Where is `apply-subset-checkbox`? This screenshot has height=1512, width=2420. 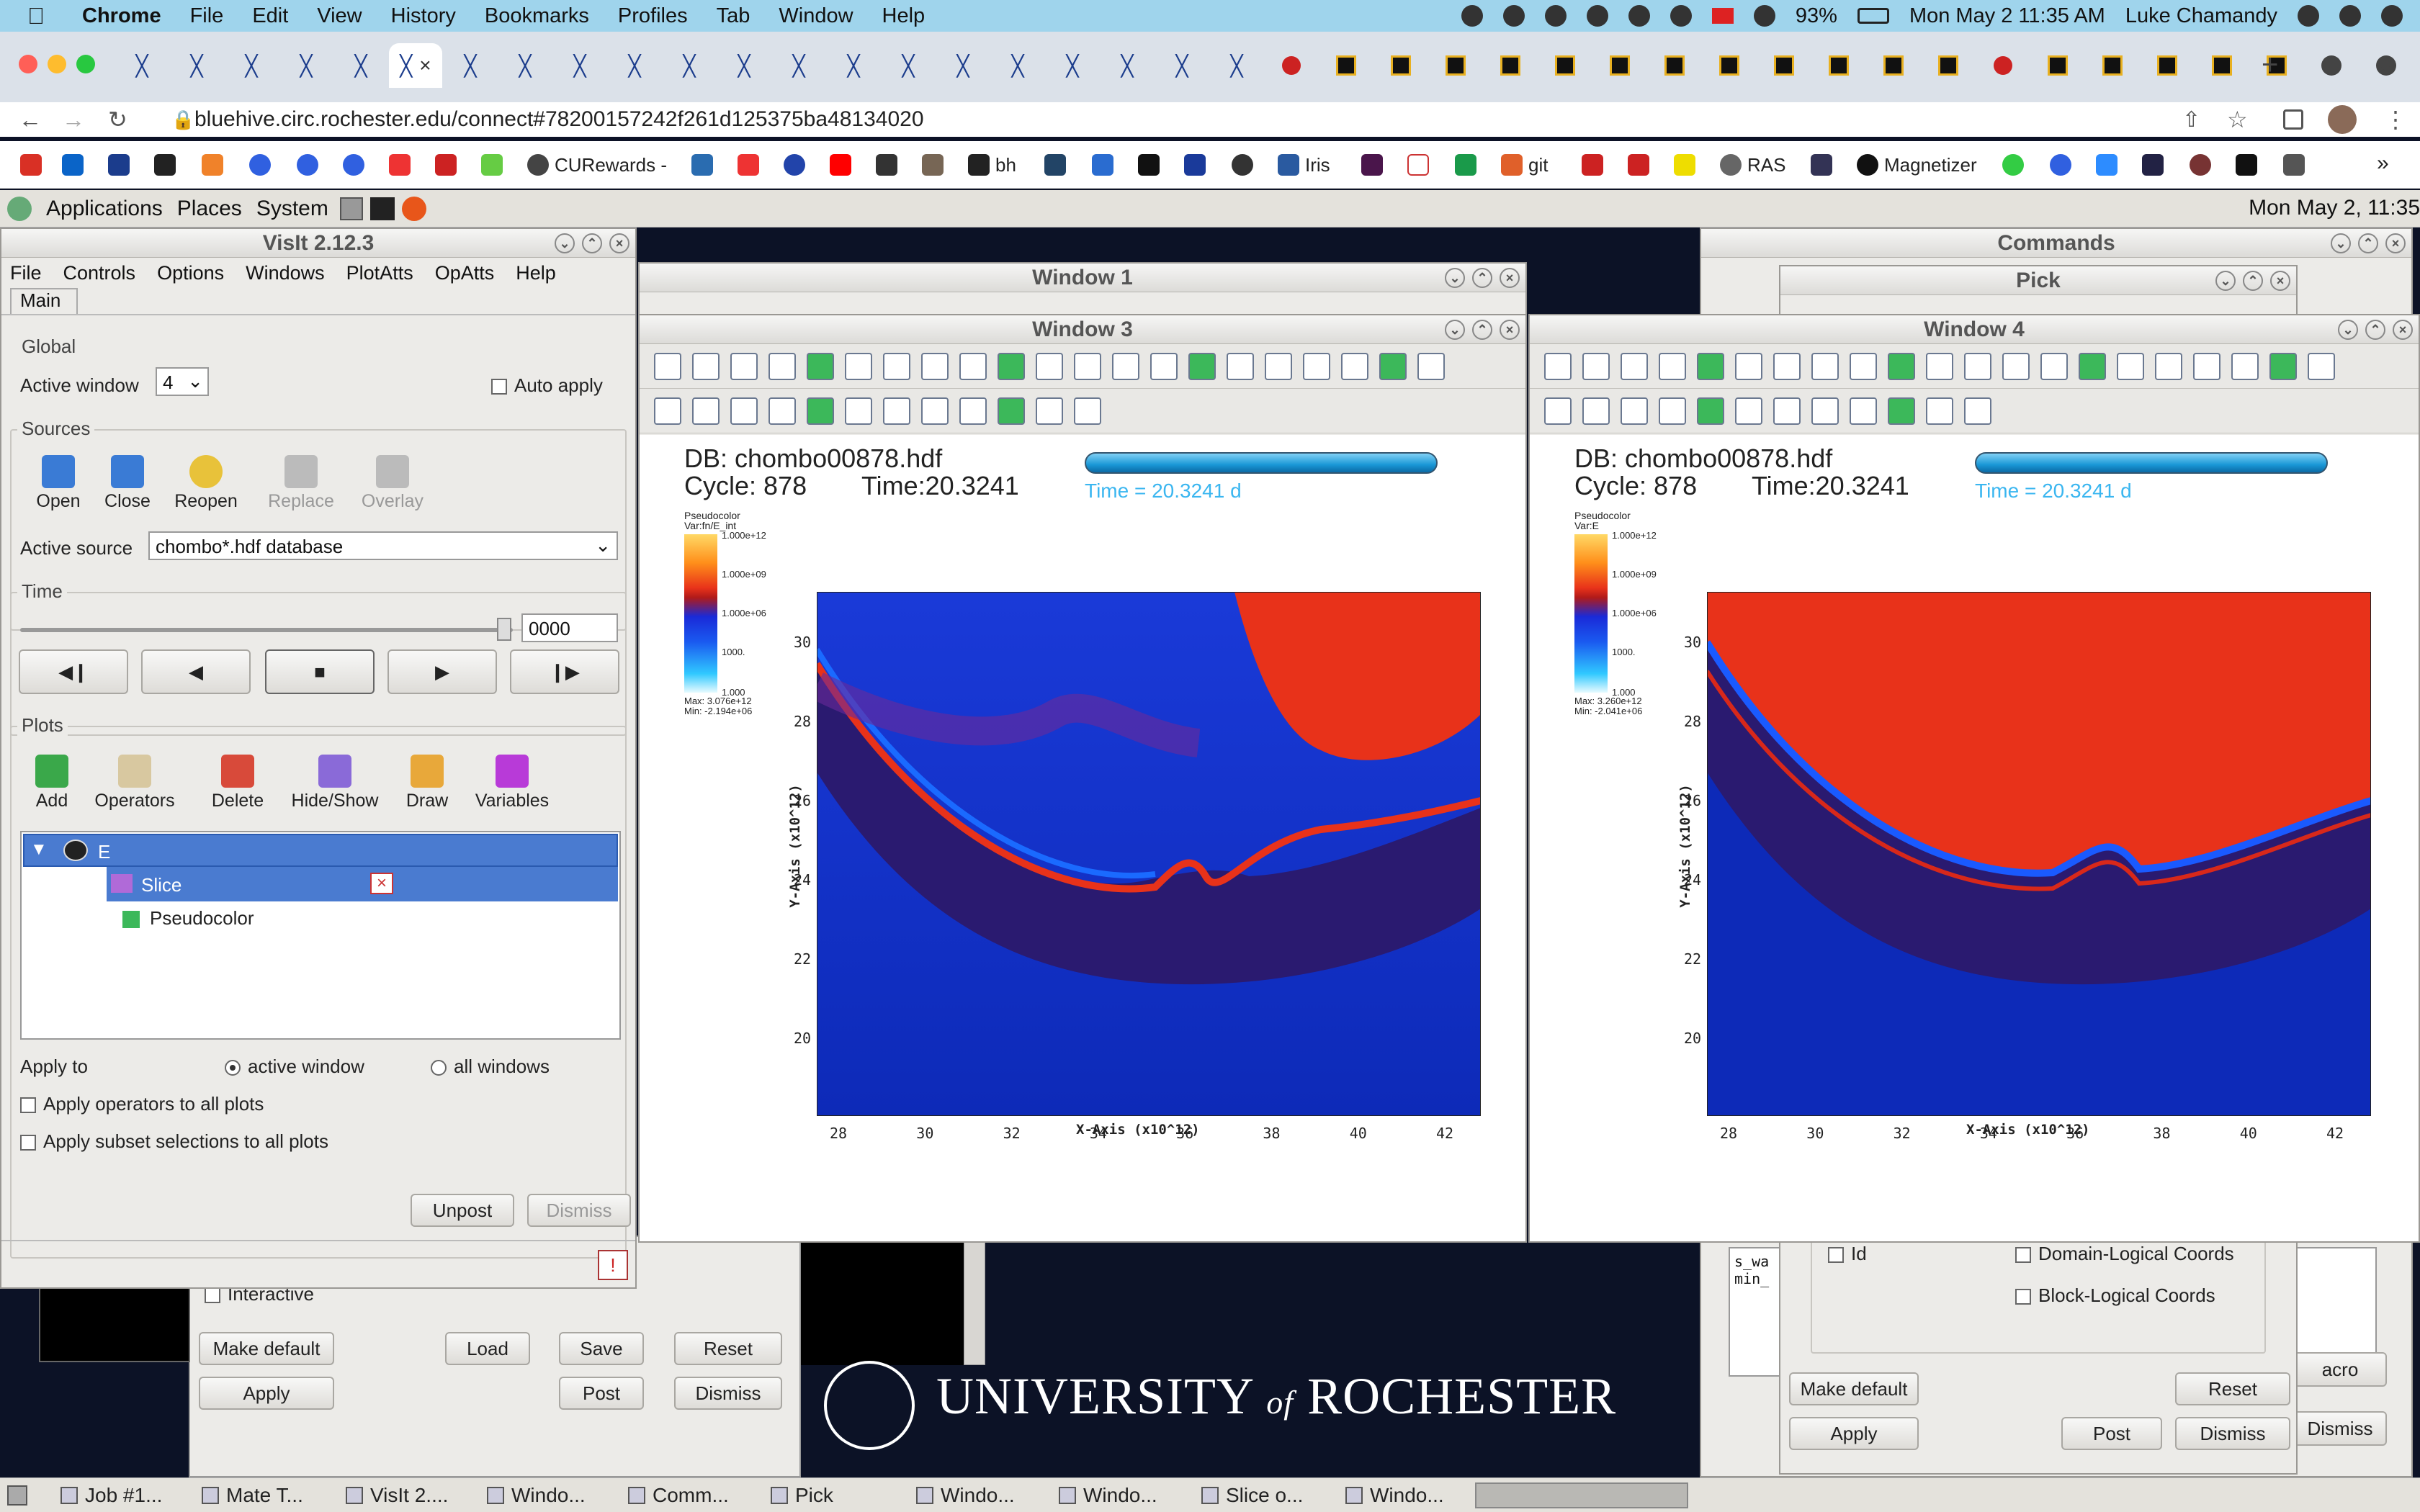
apply-subset-checkbox is located at coordinates (28, 1143).